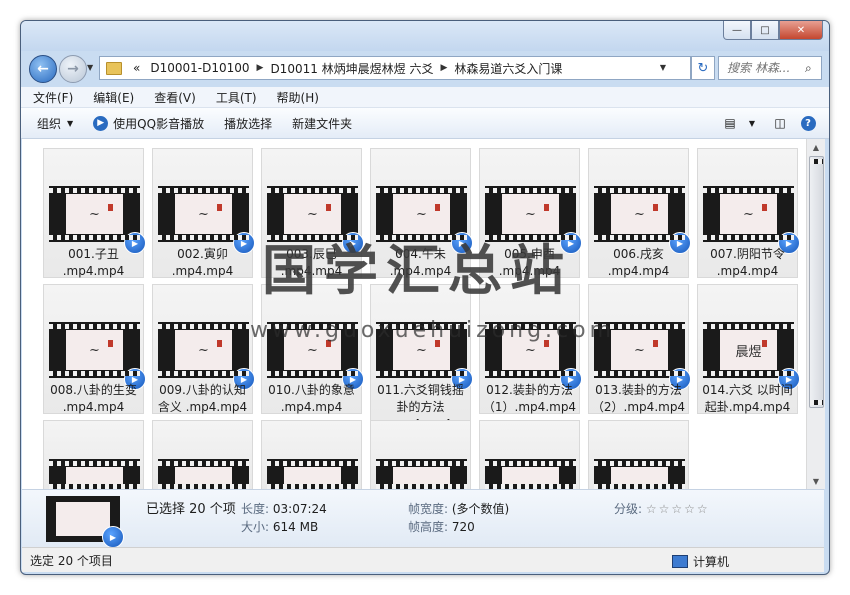 Image resolution: width=850 pixels, height=595 pixels. What do you see at coordinates (480, 509) in the screenshot?
I see `frame-width-value: (多个数值)` at bounding box center [480, 509].